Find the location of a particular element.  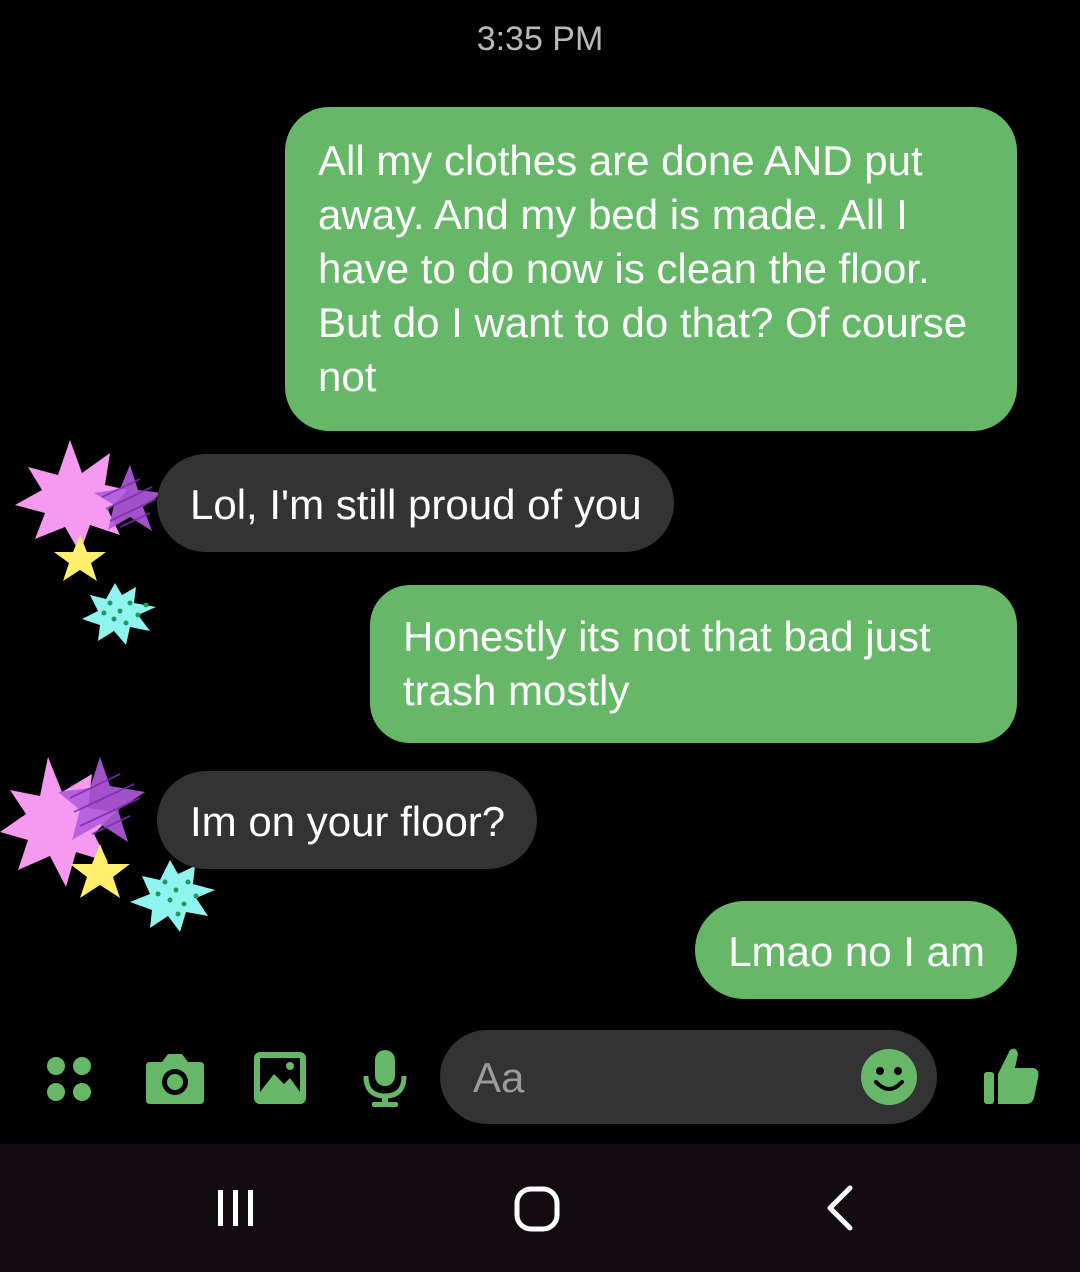

system-navigation-bar is located at coordinates (540, 1208).